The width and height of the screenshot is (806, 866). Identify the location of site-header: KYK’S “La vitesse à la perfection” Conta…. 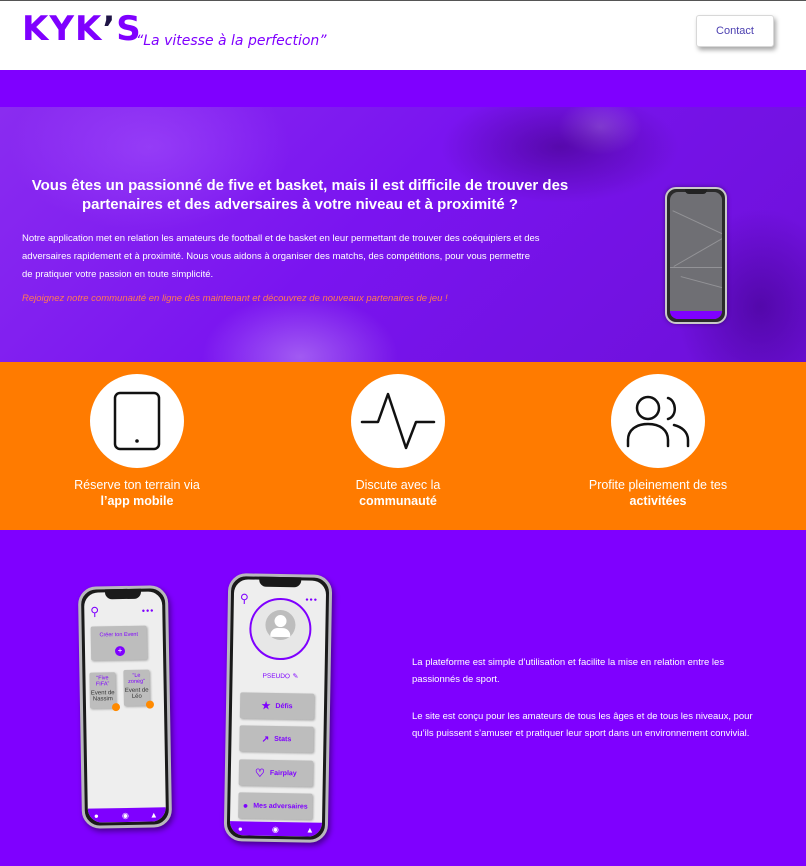
(403, 35).